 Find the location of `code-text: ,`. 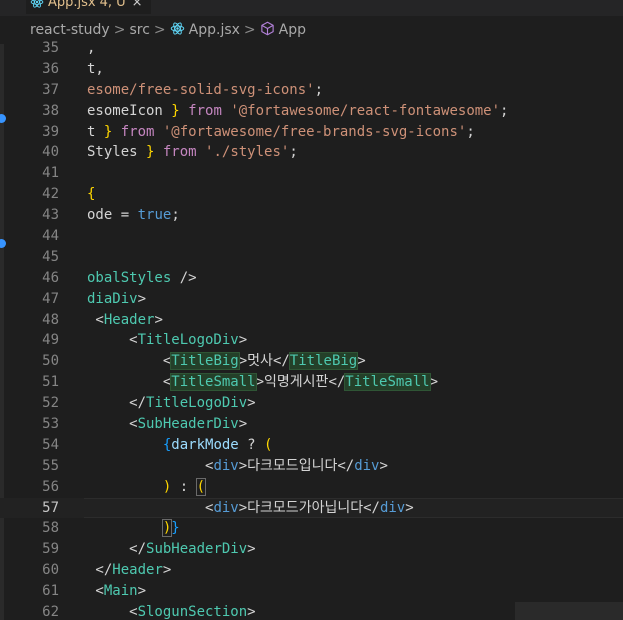

code-text: , is located at coordinates (91, 48).